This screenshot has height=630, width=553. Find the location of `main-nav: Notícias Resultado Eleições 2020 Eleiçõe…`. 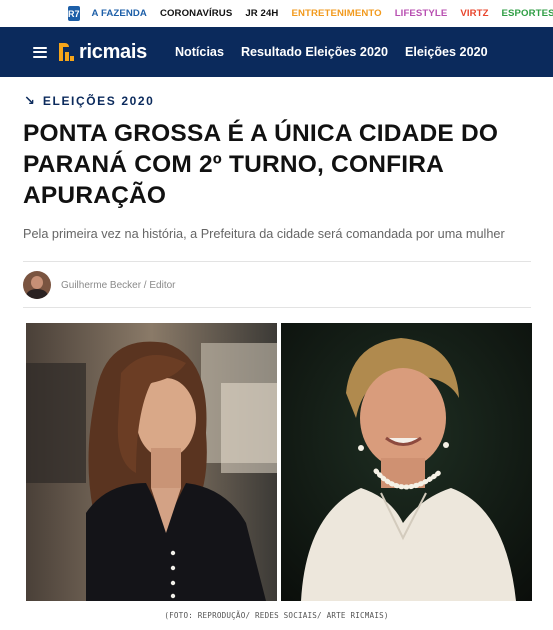

main-nav: Notícias Resultado Eleições 2020 Eleiçõe… is located at coordinates (340, 52).